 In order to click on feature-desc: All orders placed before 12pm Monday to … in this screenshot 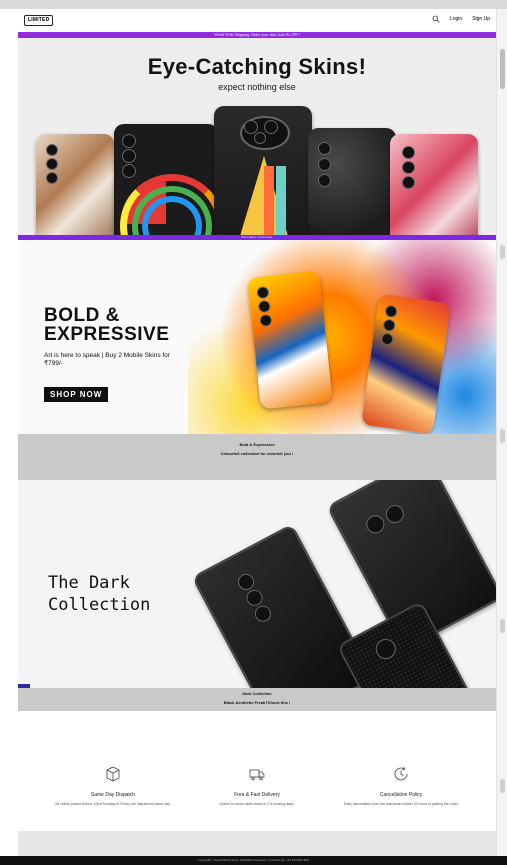, I will do `click(113, 804)`.